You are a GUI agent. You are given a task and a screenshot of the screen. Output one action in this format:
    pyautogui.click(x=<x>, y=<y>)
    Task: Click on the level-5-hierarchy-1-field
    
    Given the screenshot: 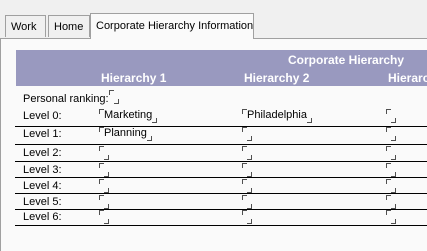 What is the action you would take?
    pyautogui.click(x=104, y=202)
    